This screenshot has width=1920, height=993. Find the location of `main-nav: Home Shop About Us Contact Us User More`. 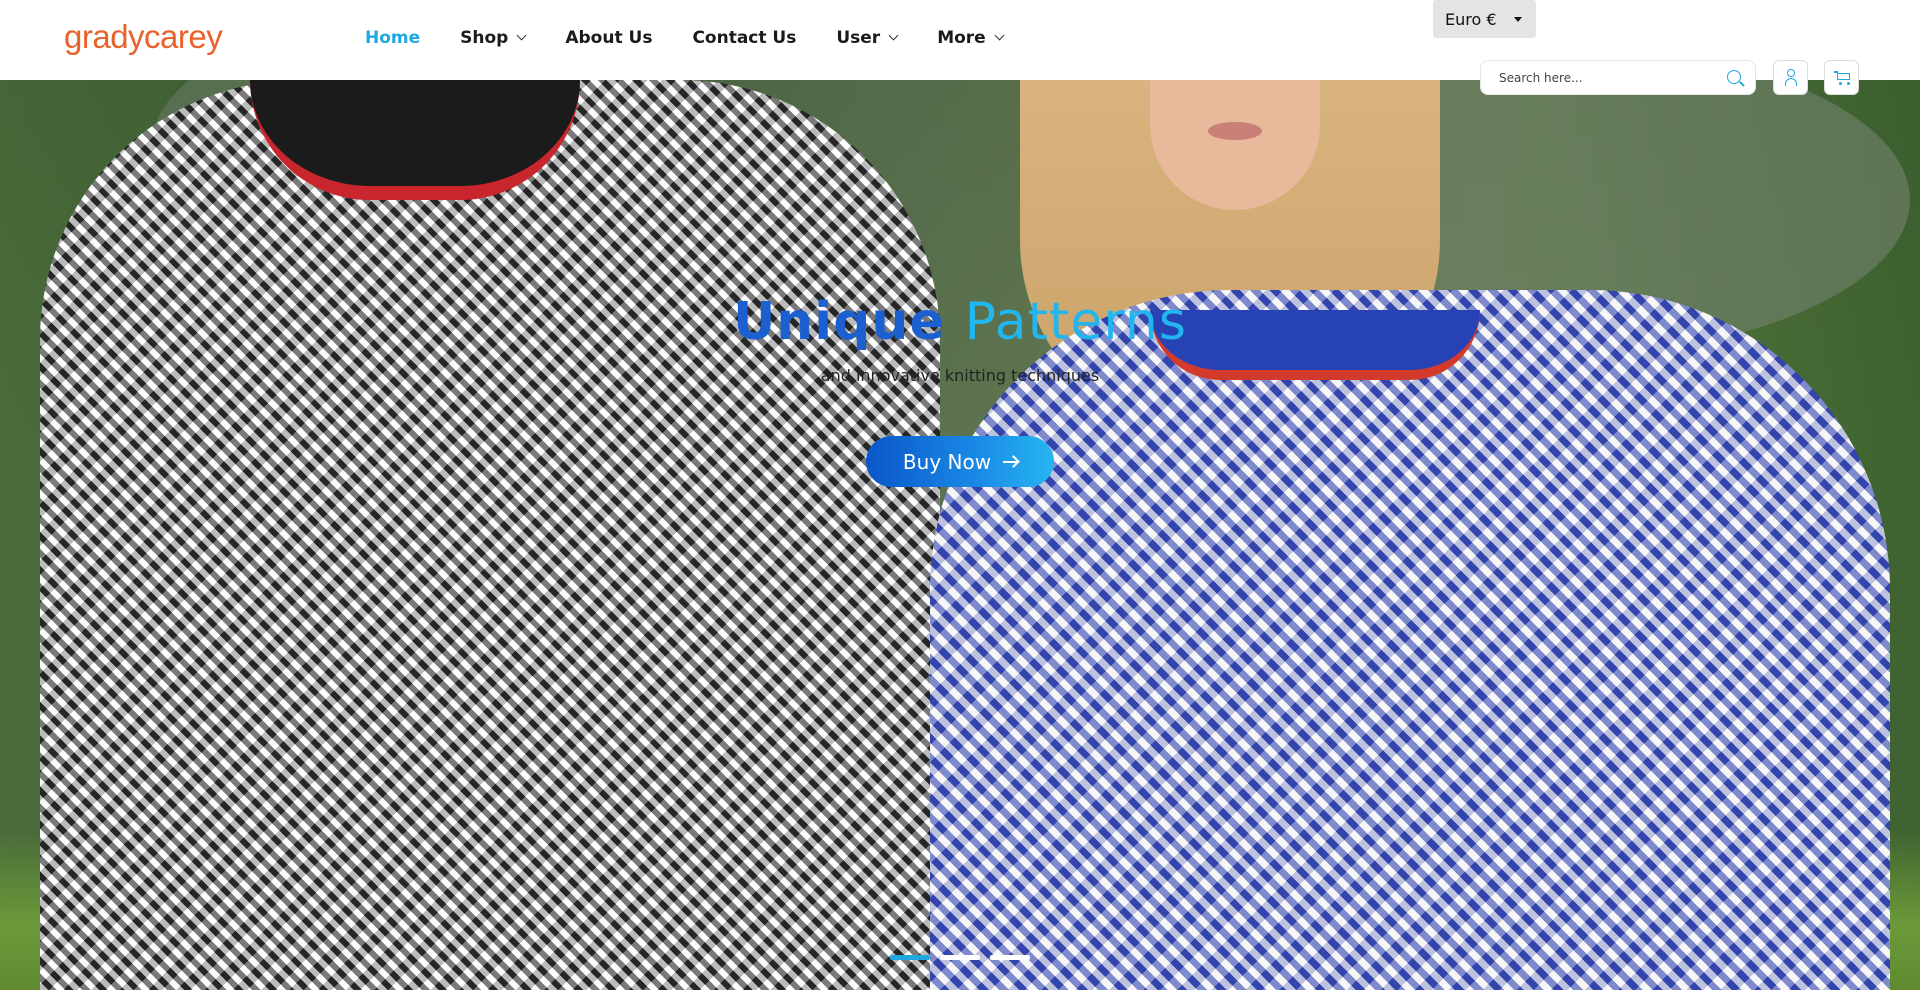

main-nav: Home Shop About Us Contact Us User More is located at coordinates (704, 38).